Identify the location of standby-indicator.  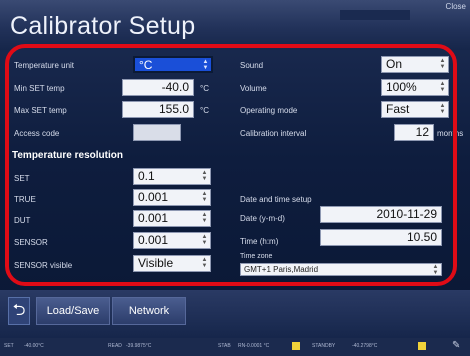
(422, 346).